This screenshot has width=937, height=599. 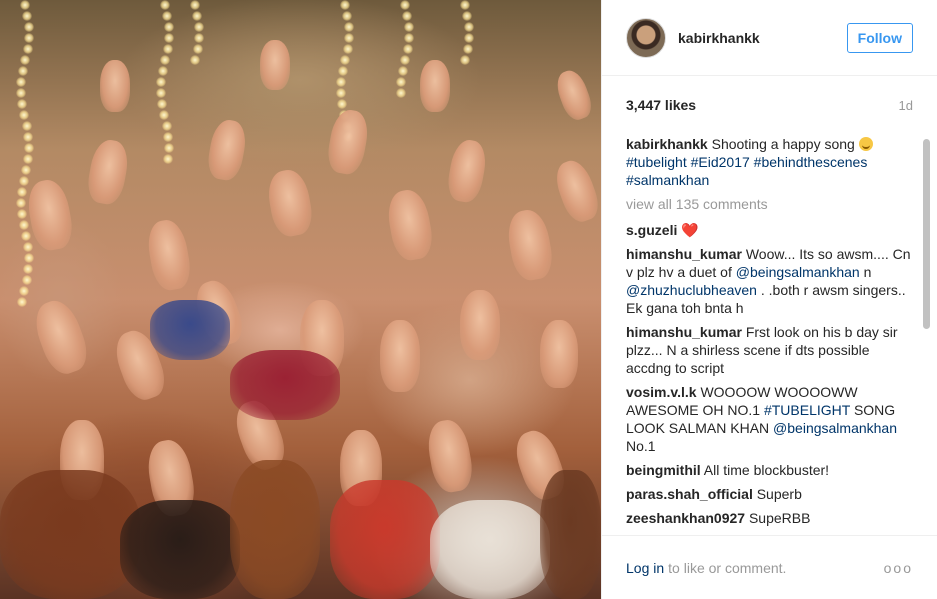 What do you see at coordinates (719, 38) in the screenshot?
I see `username-link: kabirkhankk` at bounding box center [719, 38].